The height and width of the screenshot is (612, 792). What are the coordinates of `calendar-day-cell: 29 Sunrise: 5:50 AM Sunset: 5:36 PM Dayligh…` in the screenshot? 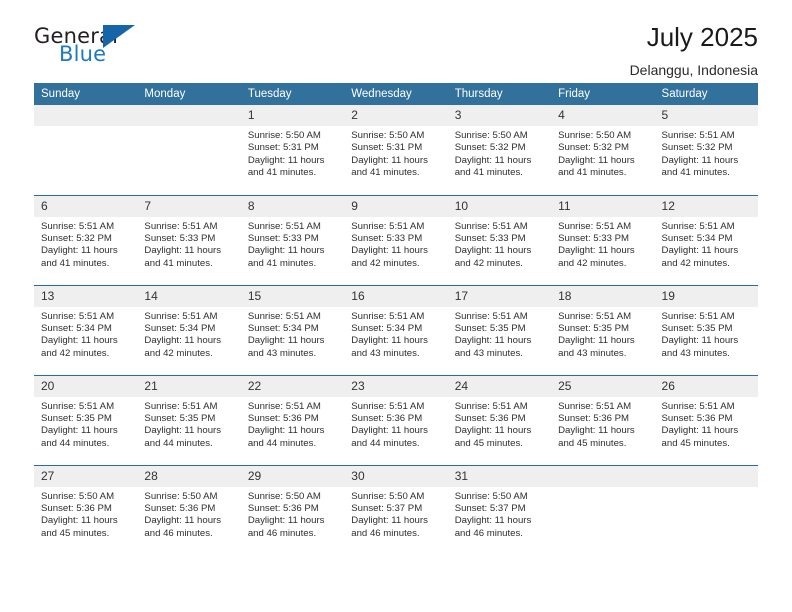 It's located at (292, 509).